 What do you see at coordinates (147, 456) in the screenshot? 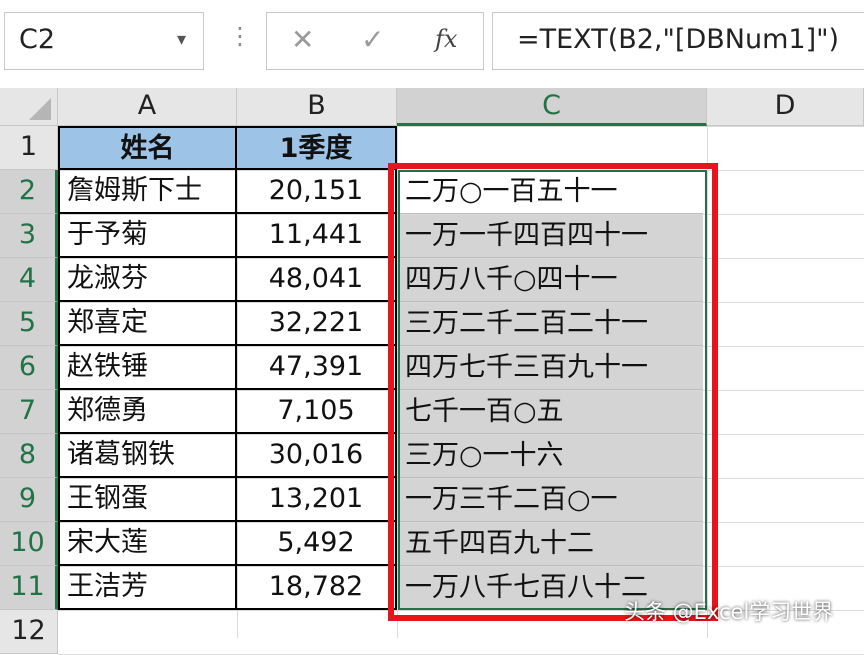
I see `name-cell: 诸葛钢铁` at bounding box center [147, 456].